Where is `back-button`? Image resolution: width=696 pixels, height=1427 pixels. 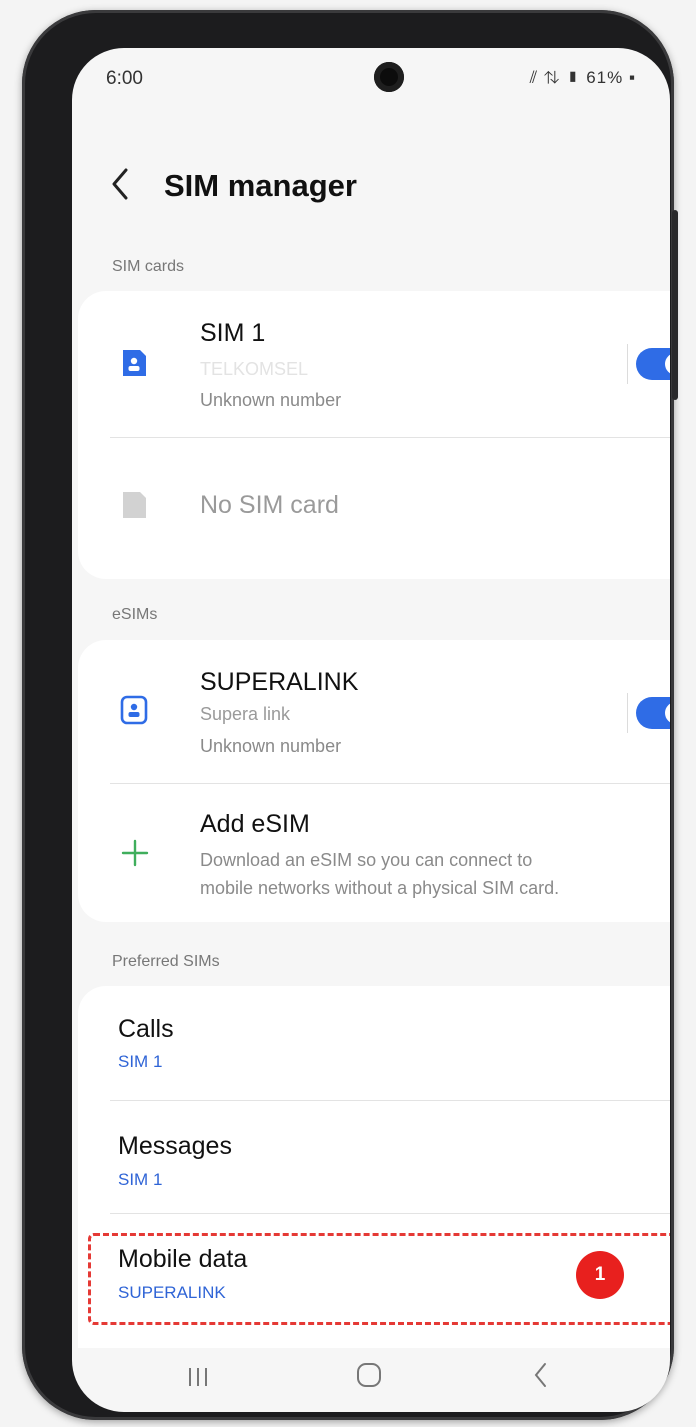
back-button is located at coordinates (126, 189).